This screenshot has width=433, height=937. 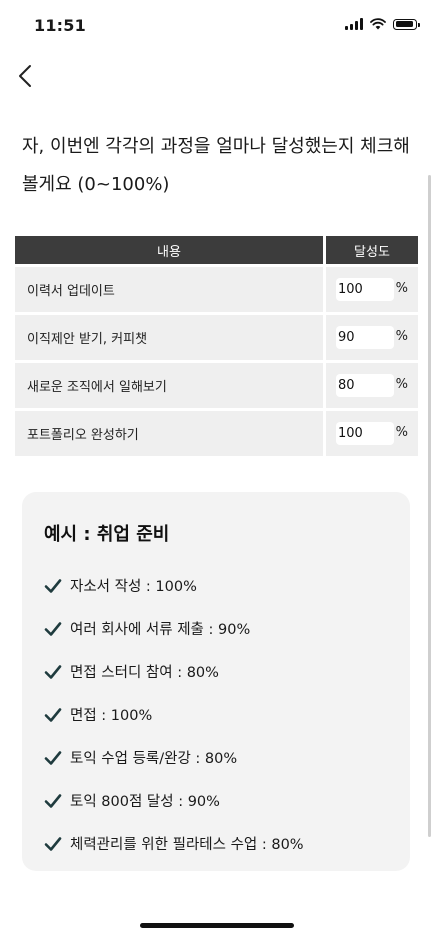 What do you see at coordinates (107, 534) in the screenshot?
I see `example-title: 예시 : 취업 준비` at bounding box center [107, 534].